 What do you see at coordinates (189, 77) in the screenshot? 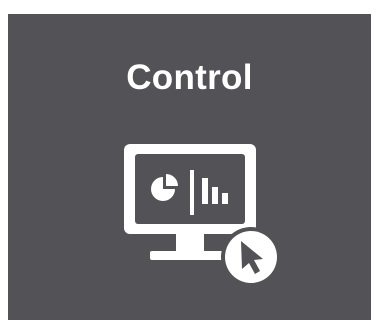
I see `tile-title: Control` at bounding box center [189, 77].